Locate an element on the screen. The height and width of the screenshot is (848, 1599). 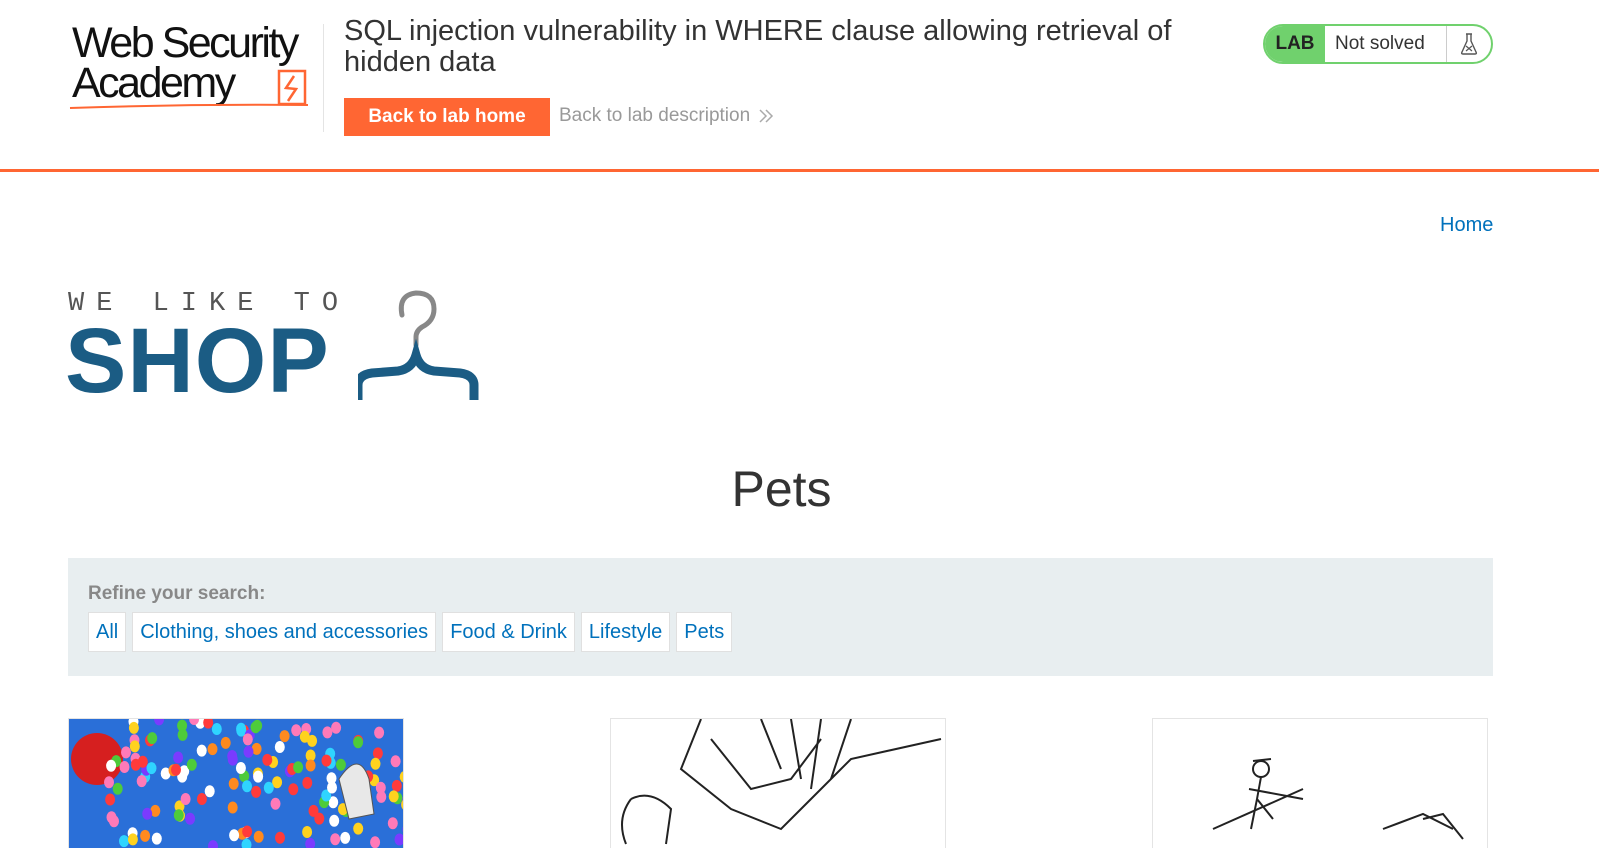
lab-status-text: Not solved is located at coordinates (1386, 44).